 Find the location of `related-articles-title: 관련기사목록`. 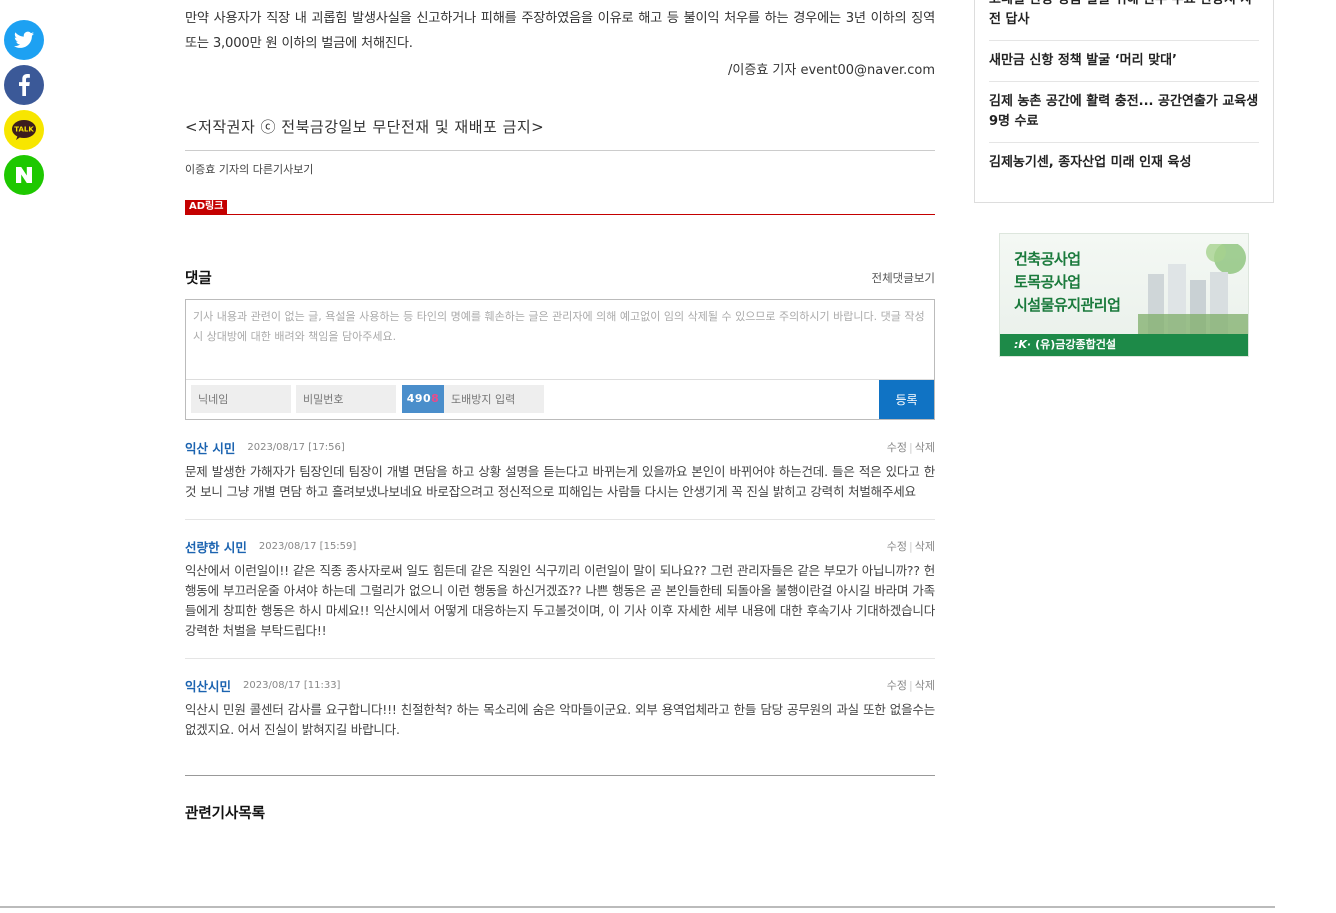

related-articles-title: 관련기사목록 is located at coordinates (225, 814).